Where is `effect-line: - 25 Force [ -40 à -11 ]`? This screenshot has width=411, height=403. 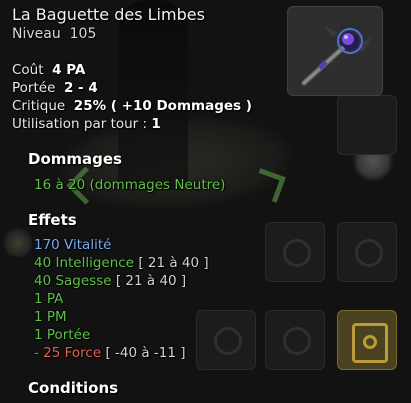
effect-line: - 25 Force [ -40 à -11 ] is located at coordinates (110, 353).